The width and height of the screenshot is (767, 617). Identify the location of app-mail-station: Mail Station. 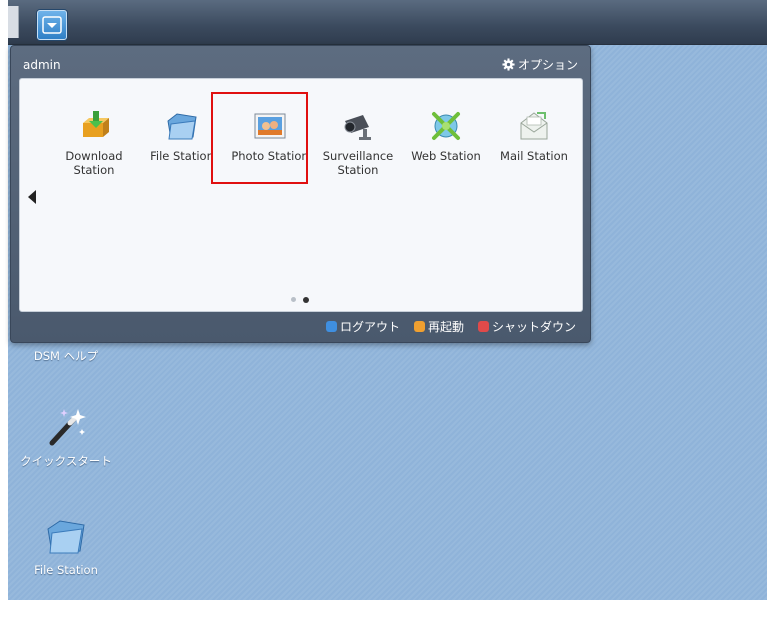
(534, 137).